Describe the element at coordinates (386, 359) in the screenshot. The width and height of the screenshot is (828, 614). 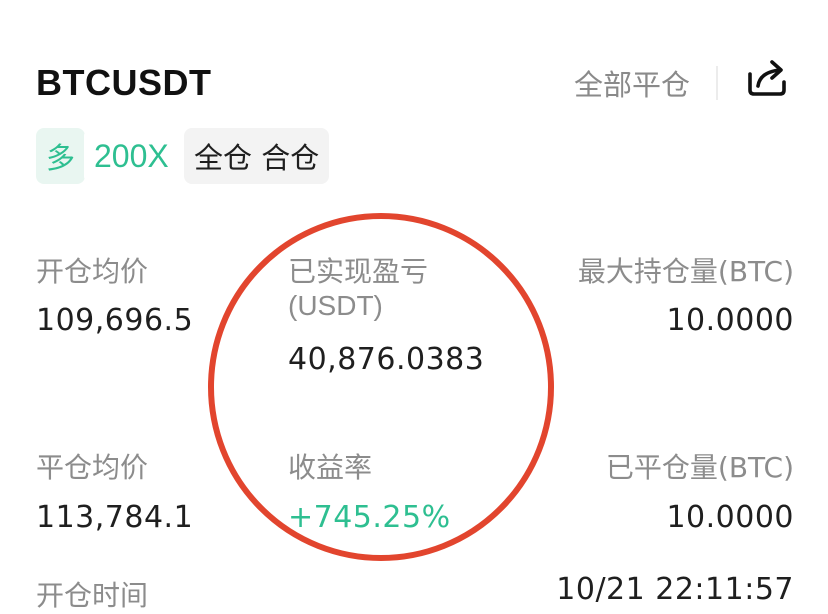
I see `realized-pnl-value: 40,876.0383` at that location.